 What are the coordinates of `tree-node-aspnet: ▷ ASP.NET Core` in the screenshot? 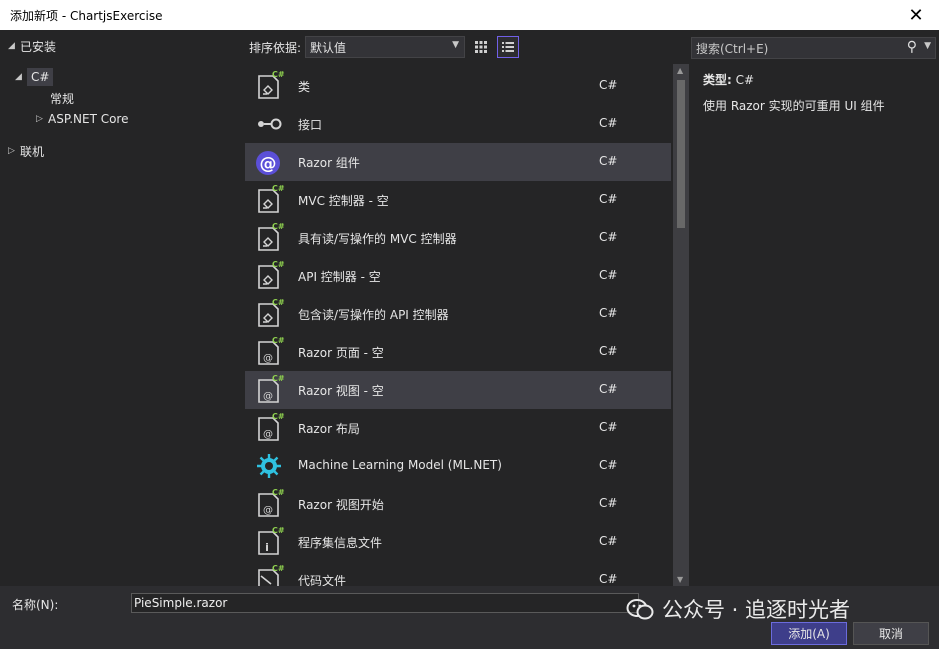 It's located at (82, 119).